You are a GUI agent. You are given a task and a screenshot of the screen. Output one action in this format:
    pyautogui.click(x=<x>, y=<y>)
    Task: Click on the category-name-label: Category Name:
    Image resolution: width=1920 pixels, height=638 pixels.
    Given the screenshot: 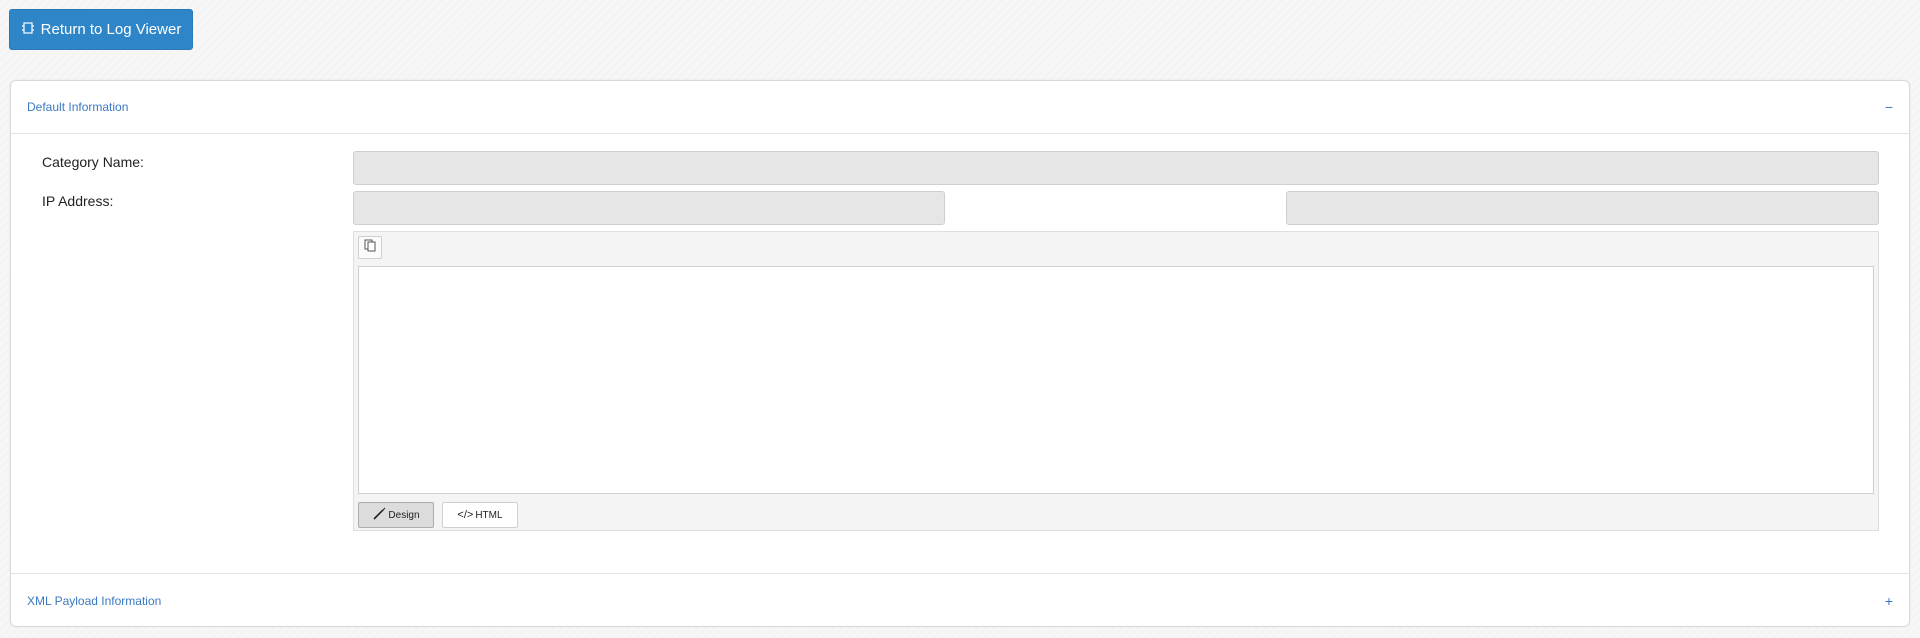 What is the action you would take?
    pyautogui.click(x=93, y=162)
    